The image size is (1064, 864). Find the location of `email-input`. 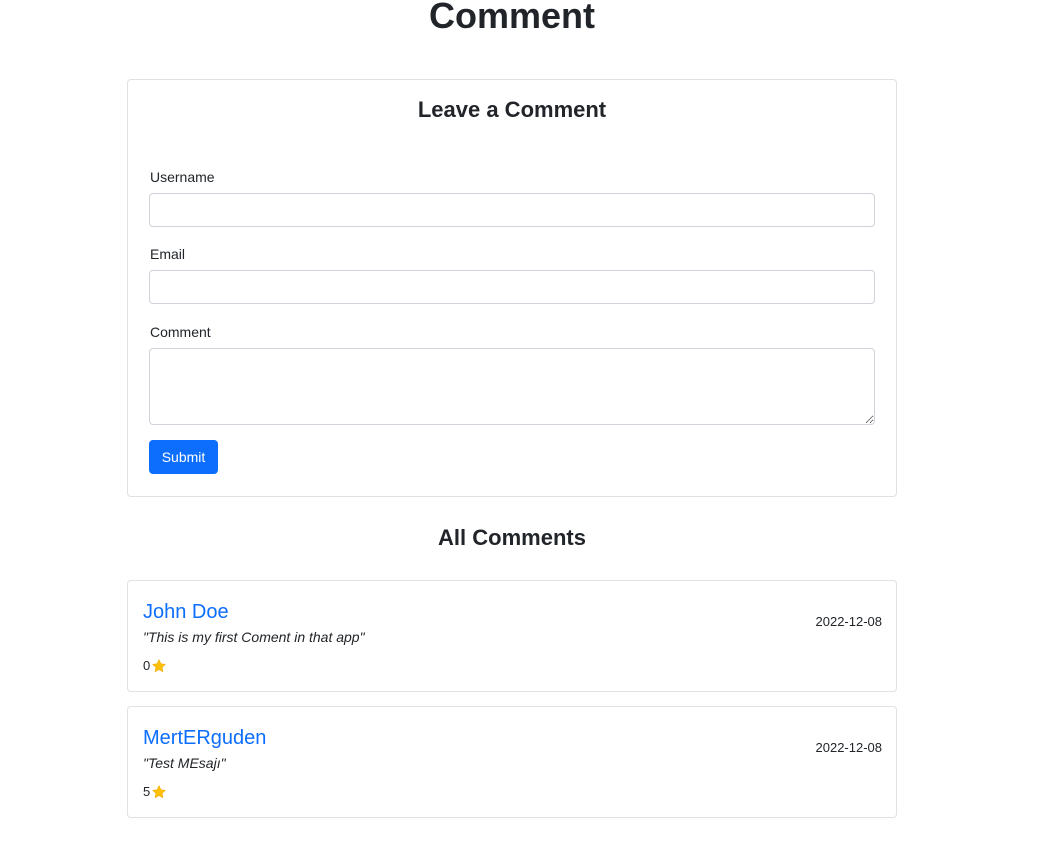

email-input is located at coordinates (512, 287).